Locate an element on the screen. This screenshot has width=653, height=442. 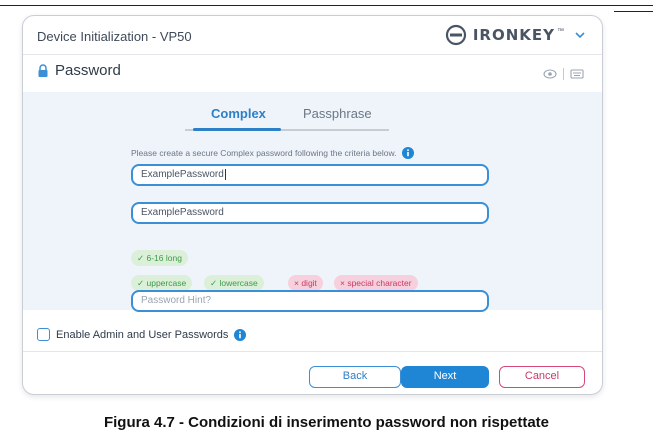
check-digit-badge: × digit is located at coordinates (305, 283).